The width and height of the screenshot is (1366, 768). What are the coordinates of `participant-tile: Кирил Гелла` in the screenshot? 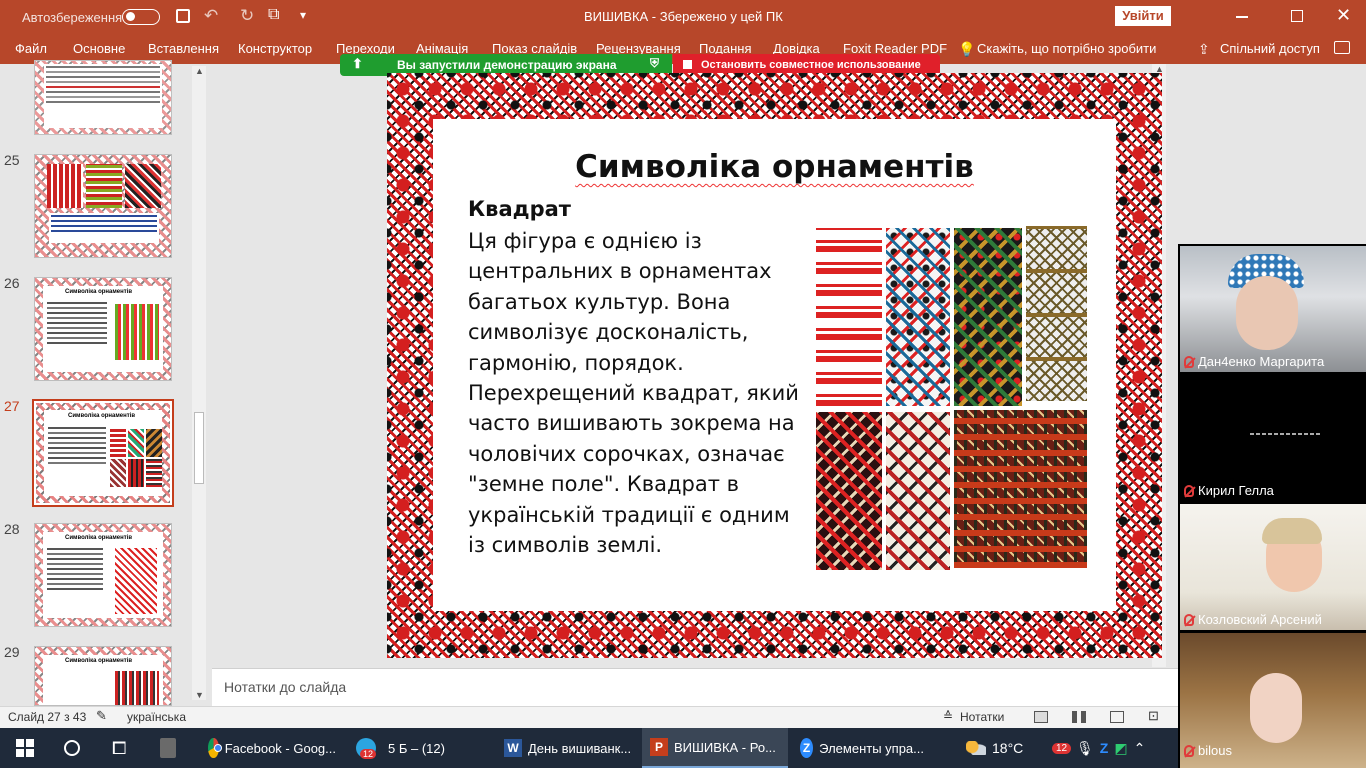 It's located at (1273, 438).